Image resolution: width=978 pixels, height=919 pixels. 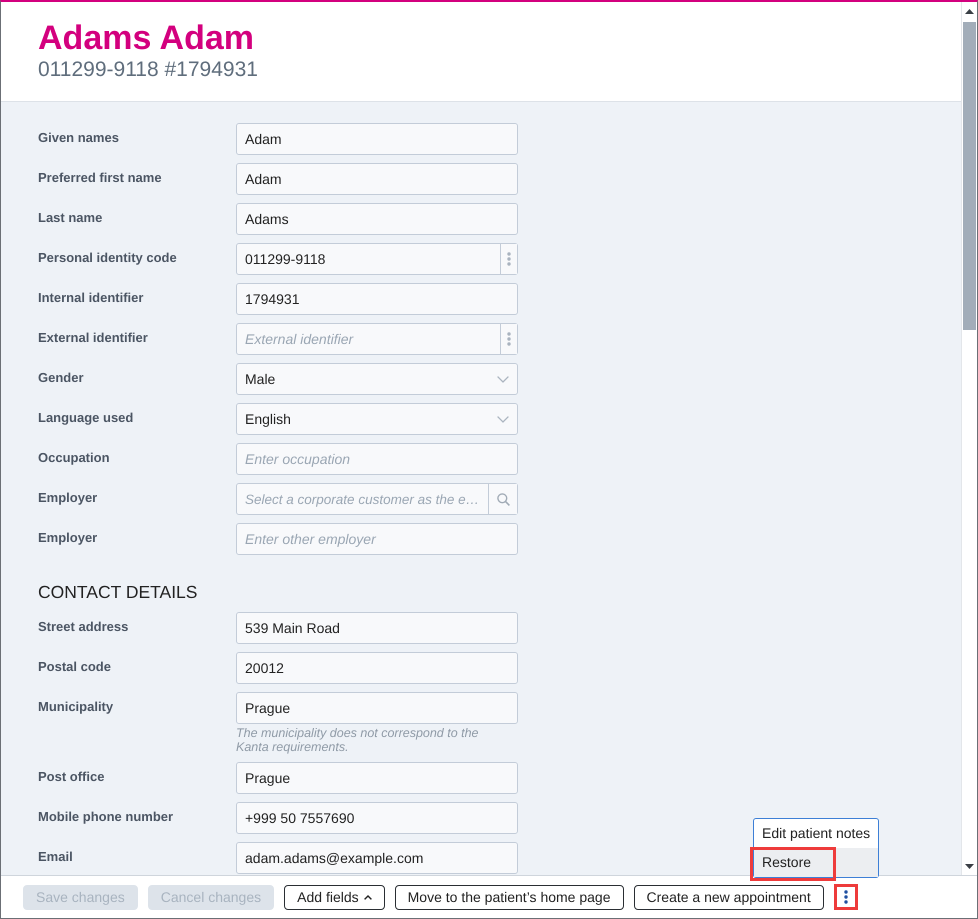 What do you see at coordinates (377, 419) in the screenshot?
I see `dropdown-field: English` at bounding box center [377, 419].